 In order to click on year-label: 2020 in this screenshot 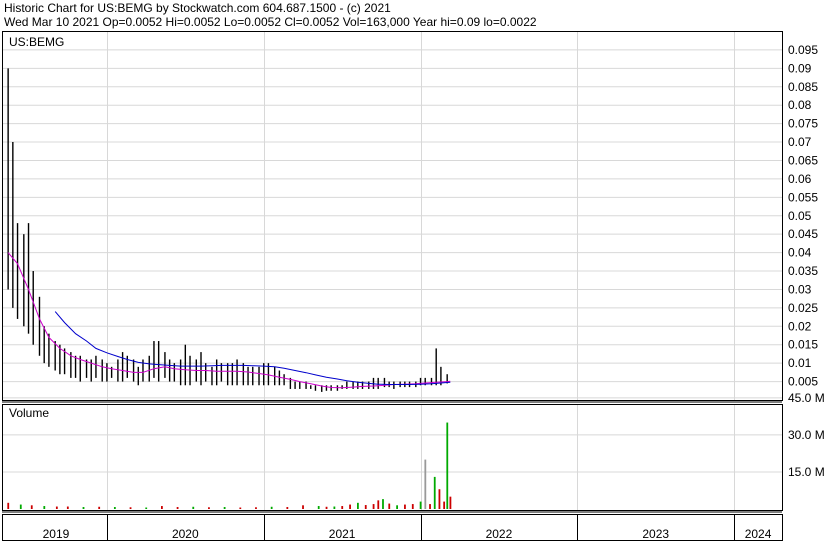, I will do `click(185, 534)`.